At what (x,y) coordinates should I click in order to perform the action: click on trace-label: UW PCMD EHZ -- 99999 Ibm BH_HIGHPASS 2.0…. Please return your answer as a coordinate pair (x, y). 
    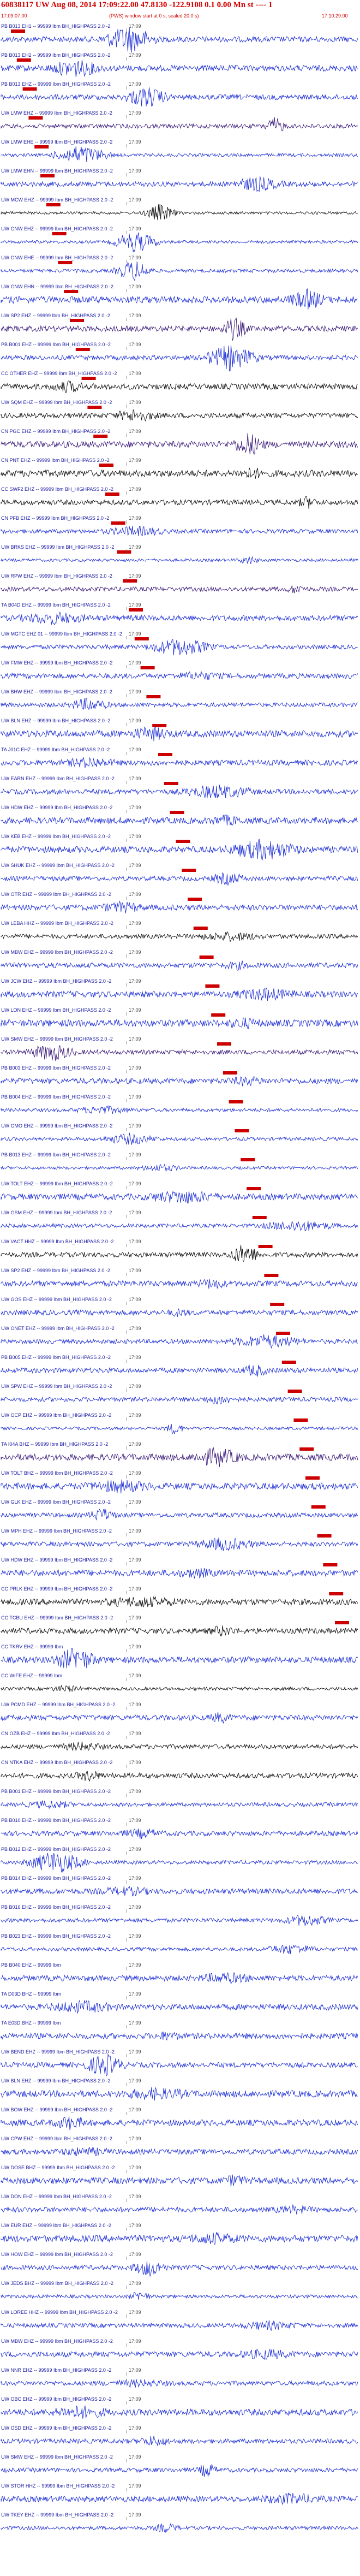
    Looking at the image, I should click on (58, 1704).